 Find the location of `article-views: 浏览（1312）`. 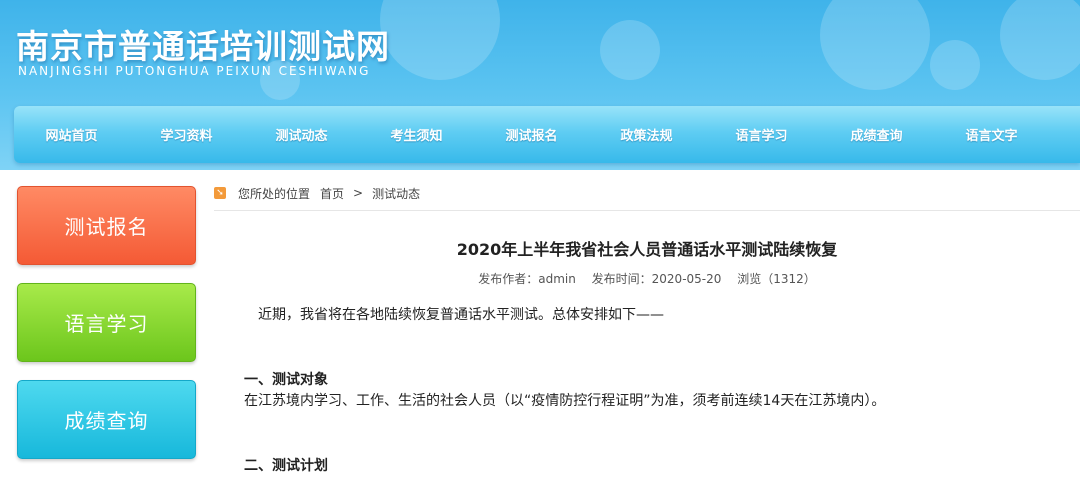

article-views: 浏览（1312） is located at coordinates (776, 279).